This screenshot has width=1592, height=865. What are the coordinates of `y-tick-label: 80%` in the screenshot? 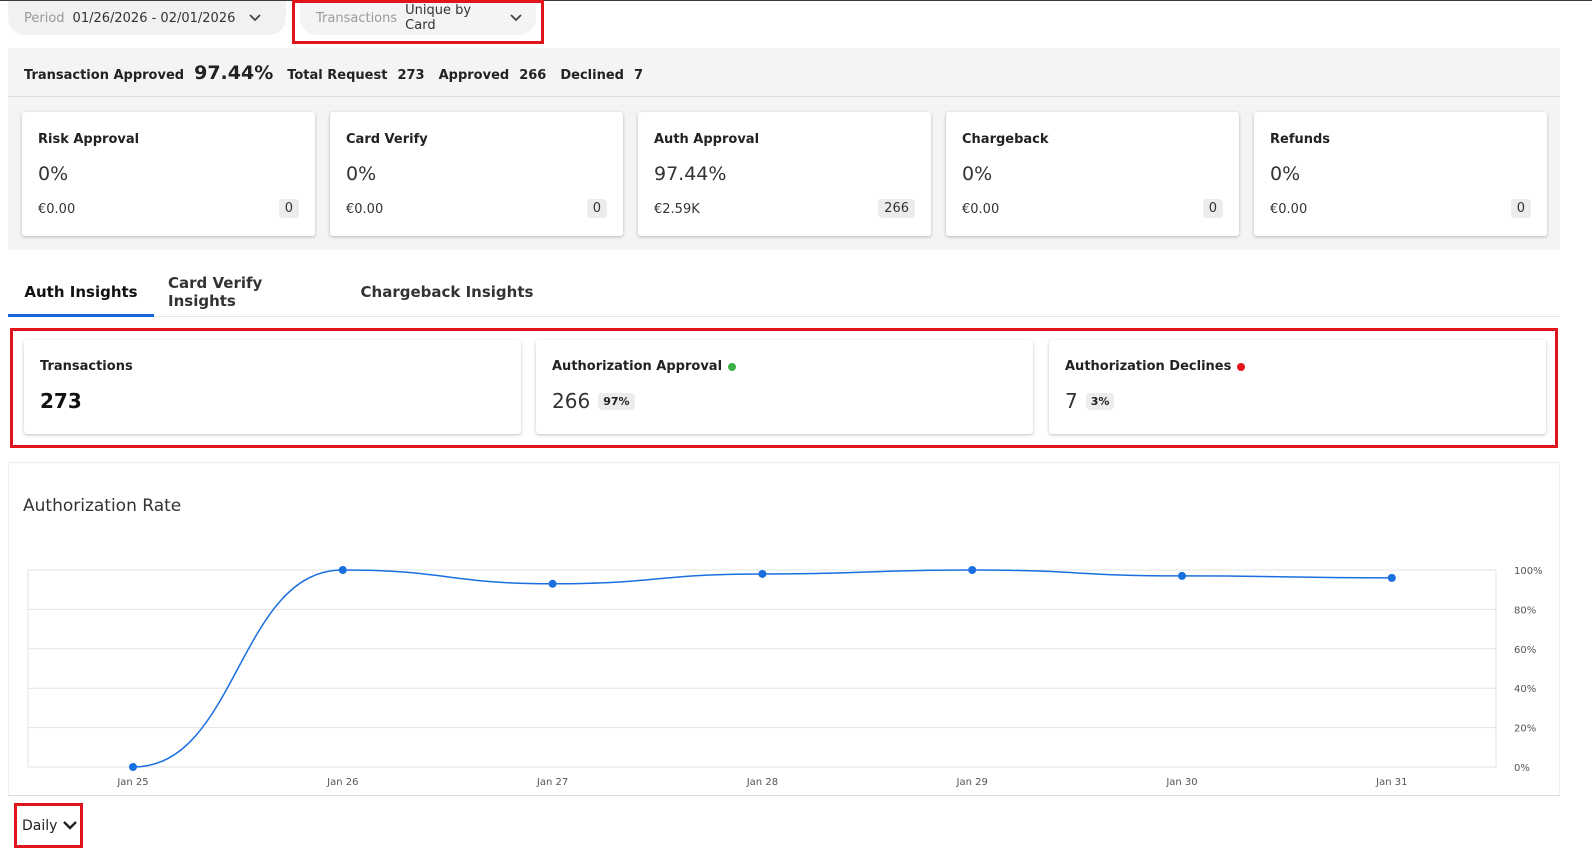 It's located at (1525, 610).